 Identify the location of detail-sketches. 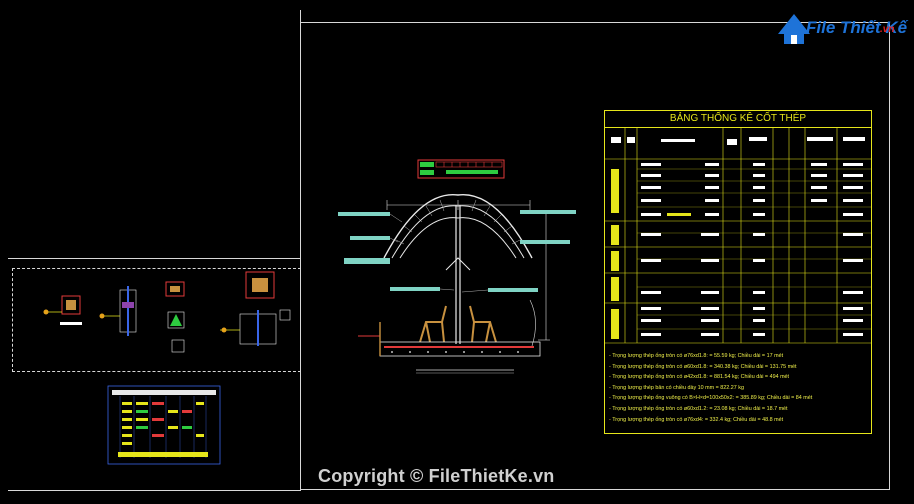
(167, 312).